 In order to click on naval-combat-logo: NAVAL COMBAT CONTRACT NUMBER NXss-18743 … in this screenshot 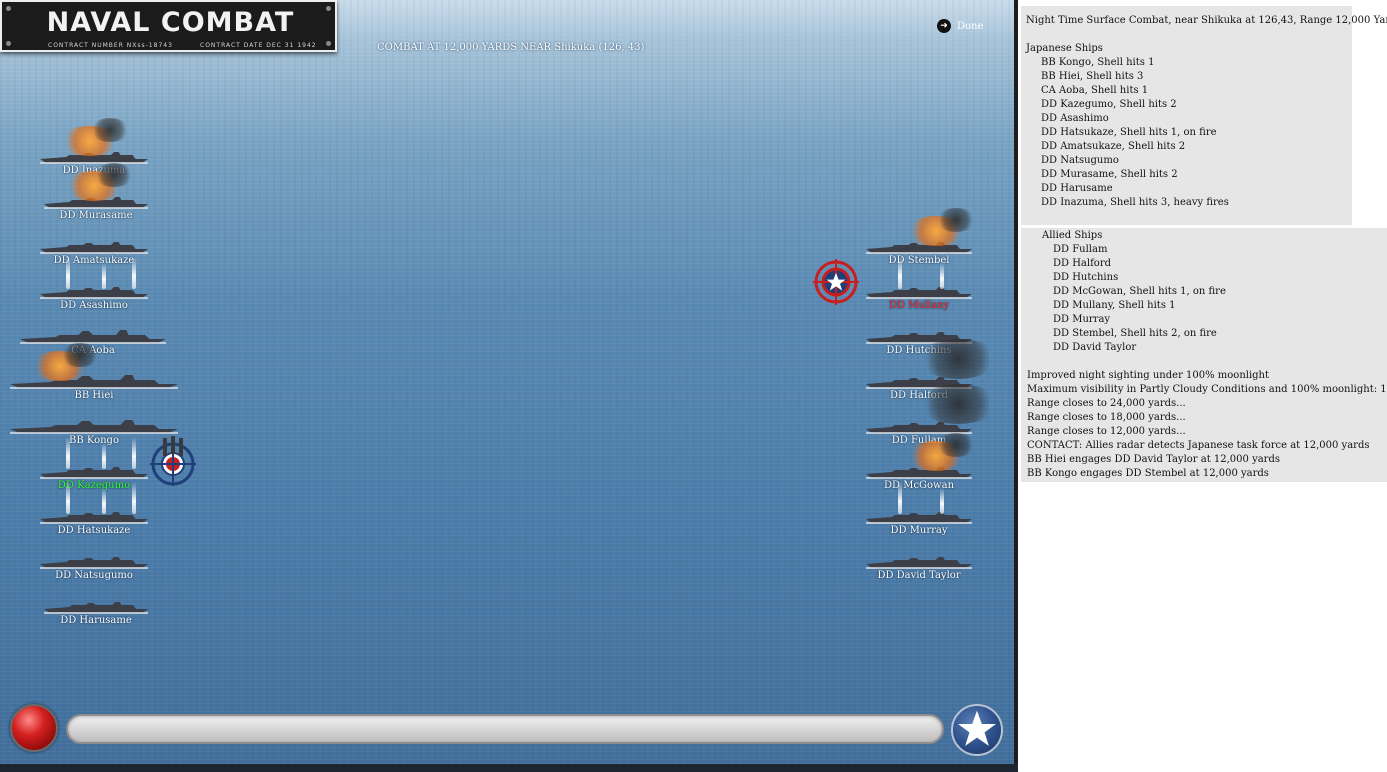, I will do `click(168, 26)`.